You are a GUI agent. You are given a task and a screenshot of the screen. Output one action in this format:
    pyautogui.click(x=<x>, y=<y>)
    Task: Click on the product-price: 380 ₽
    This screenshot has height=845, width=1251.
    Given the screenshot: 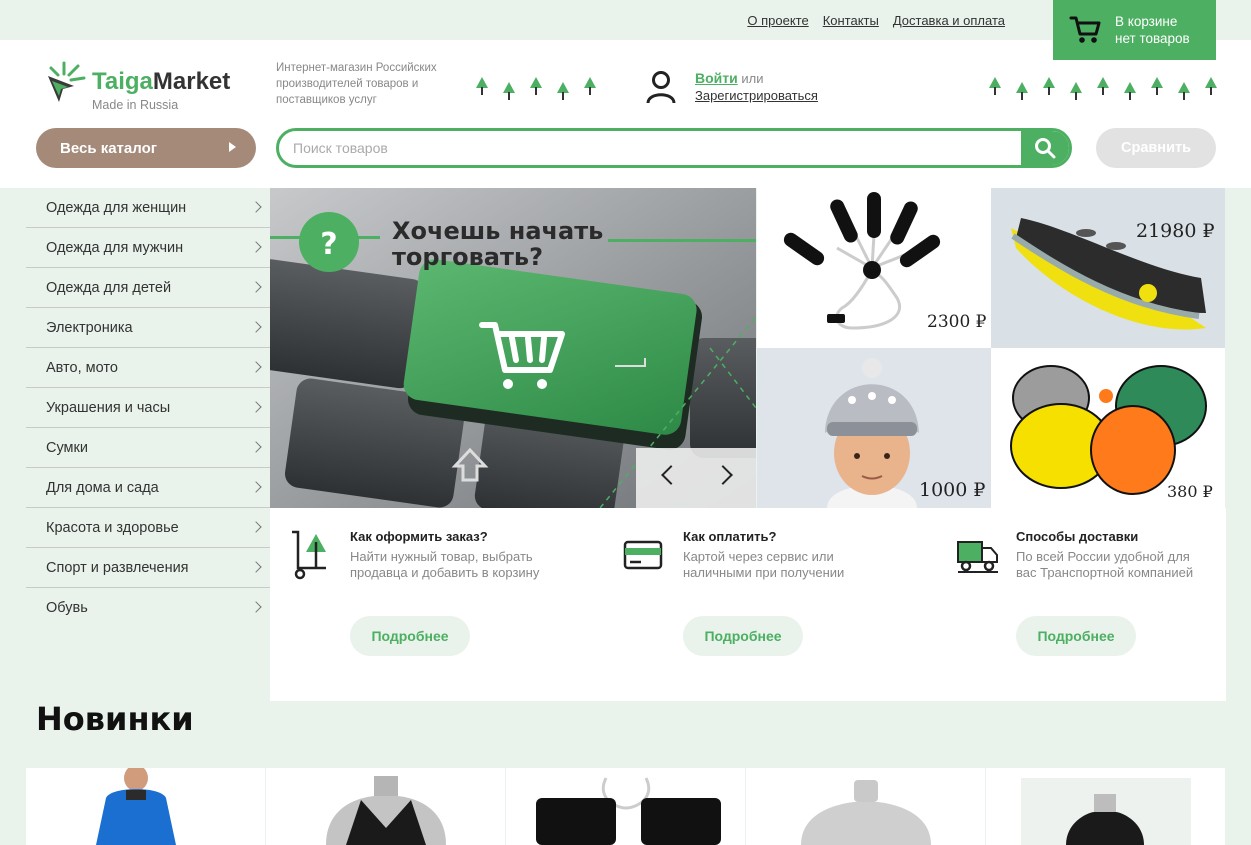 What is the action you would take?
    pyautogui.click(x=1190, y=491)
    